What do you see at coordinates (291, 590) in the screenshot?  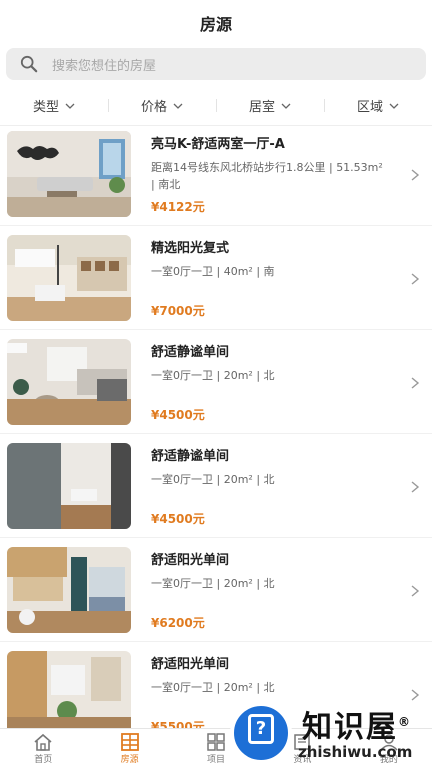 I see `listing-info: 舒适阳光单间 一室0厅一卫 | 20m² | 北 ¥6200元` at bounding box center [291, 590].